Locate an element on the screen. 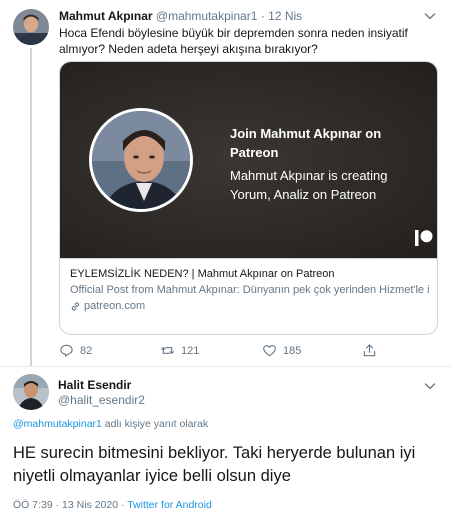 The image size is (452, 518). thread-line is located at coordinates (31, 207).